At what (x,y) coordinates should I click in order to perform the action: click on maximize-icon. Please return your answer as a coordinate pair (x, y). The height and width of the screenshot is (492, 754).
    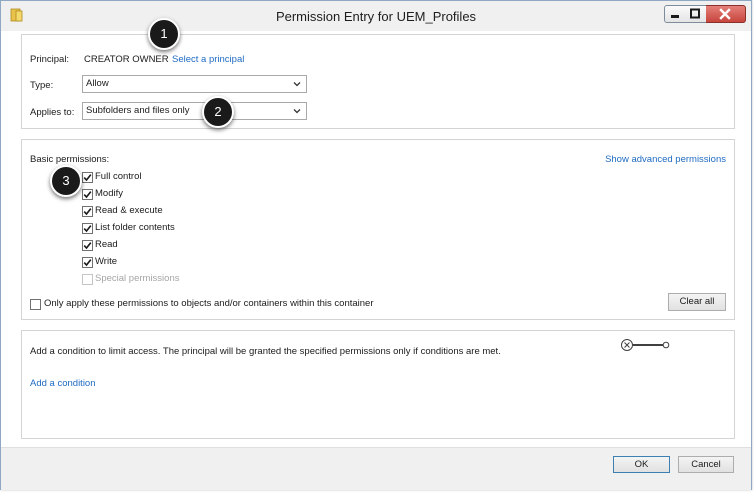
    Looking at the image, I should click on (695, 13).